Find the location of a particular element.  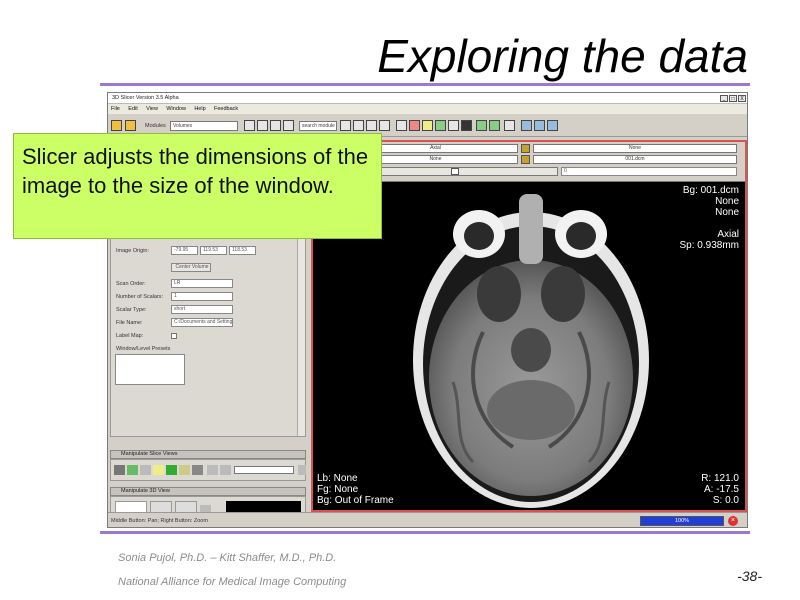

right-temporal-lobe is located at coordinates (563, 294).